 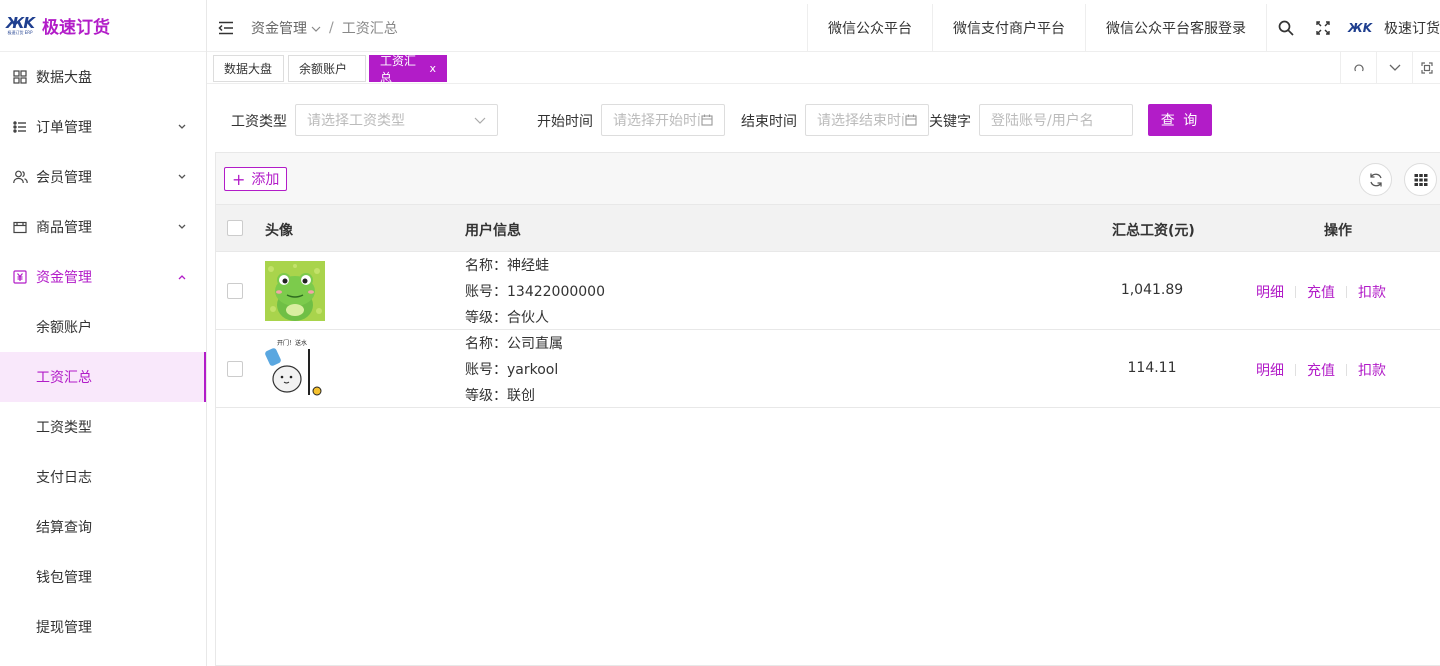 I want to click on brand-logo: ЖK 极速订货 ERP 极速订货, so click(x=103, y=26).